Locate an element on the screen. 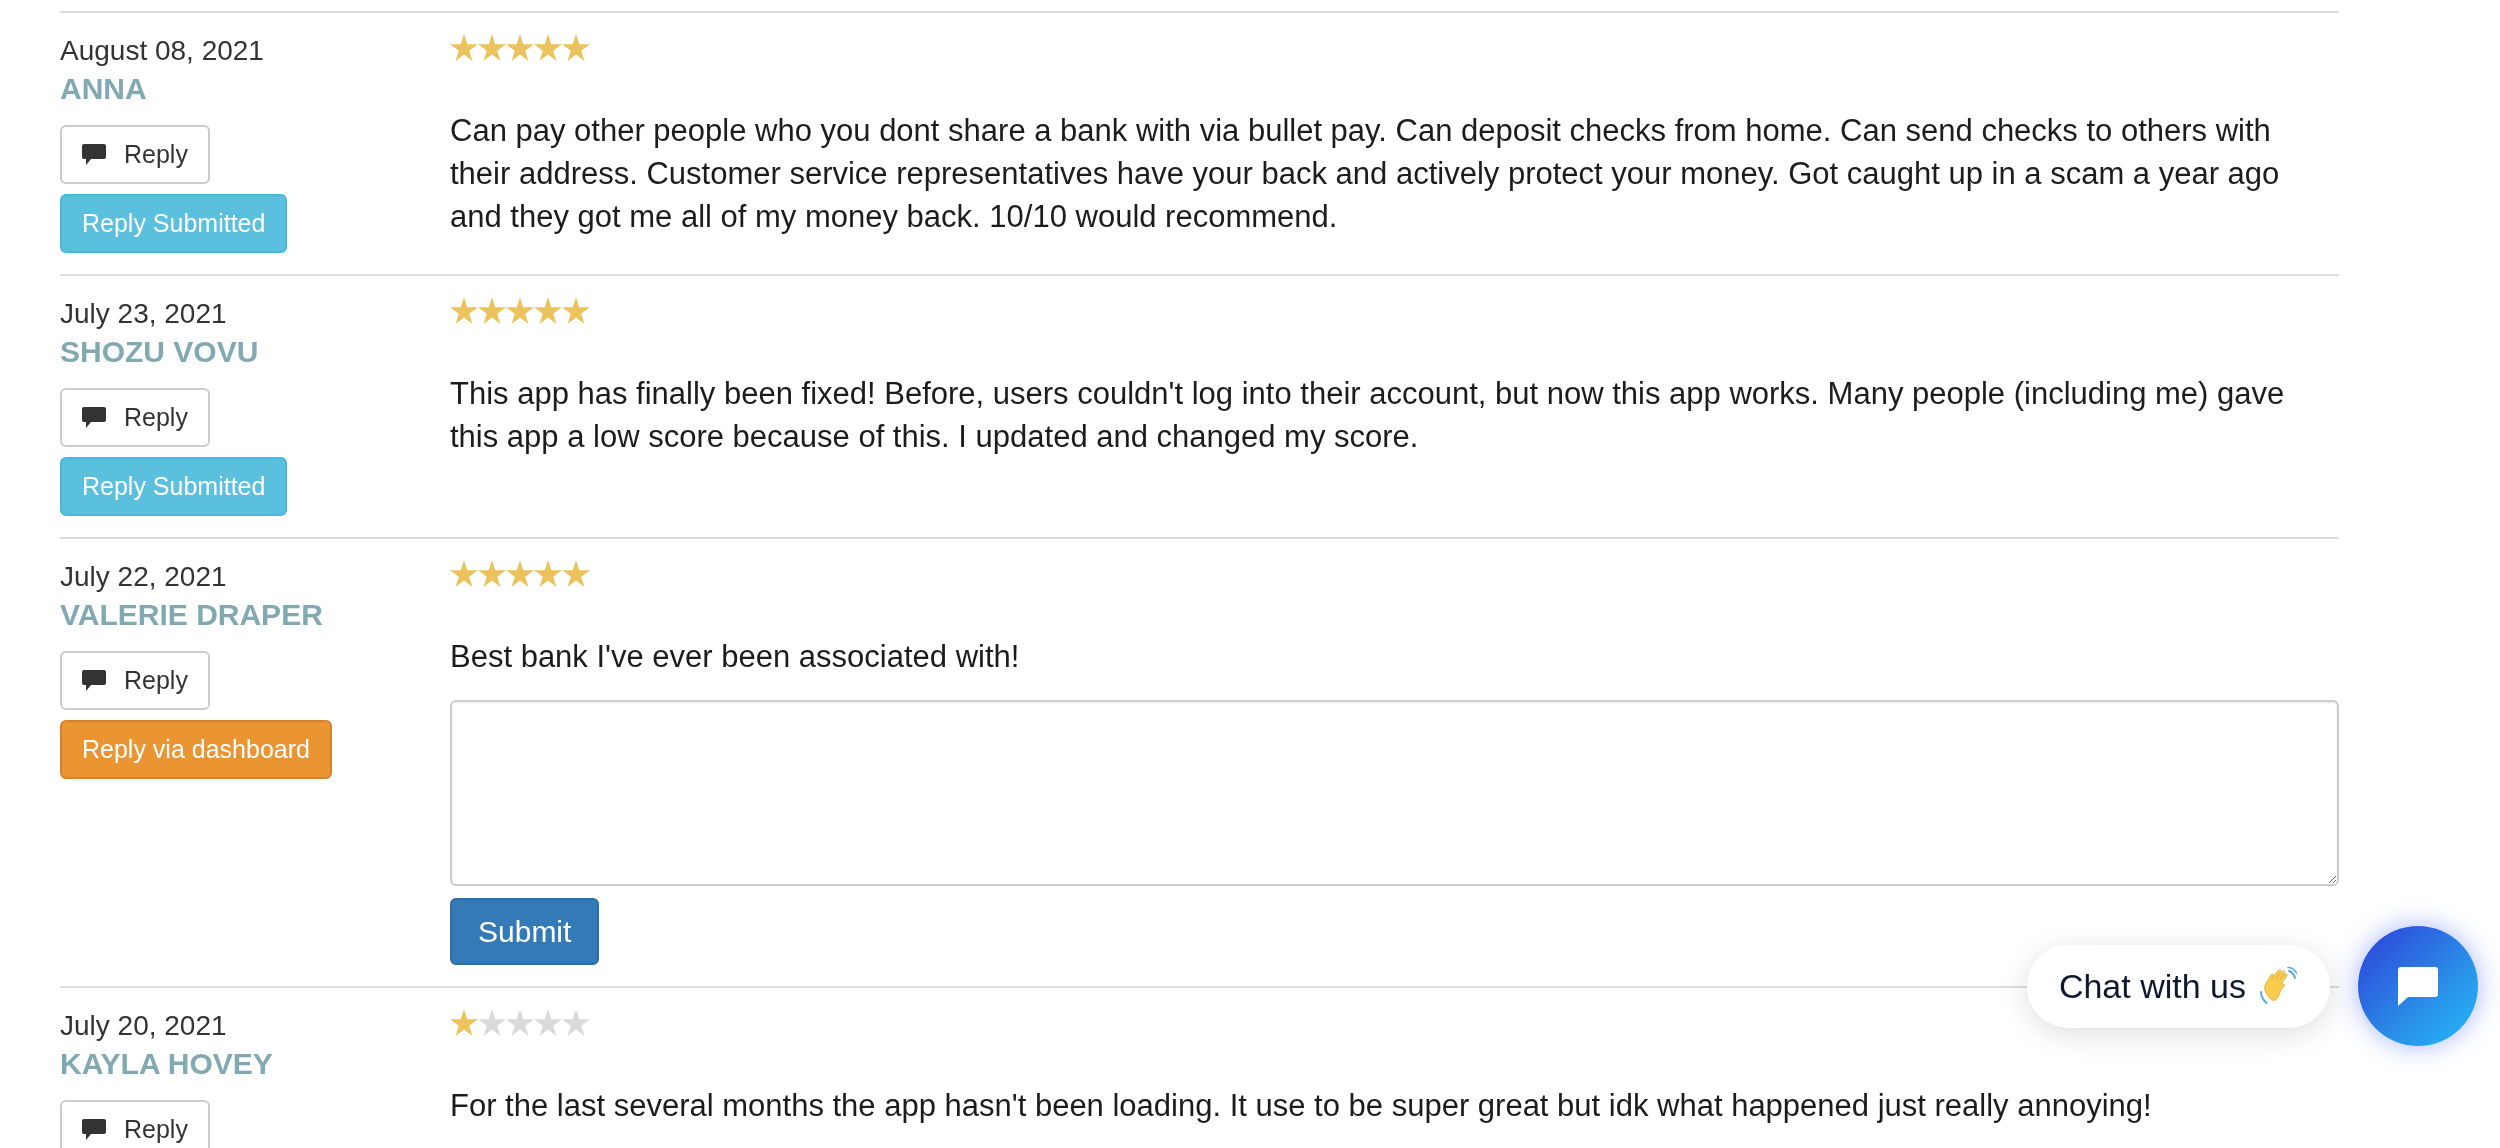 Image resolution: width=2500 pixels, height=1148 pixels. review-text: Best bank I've ever been associated with! is located at coordinates (735, 657).